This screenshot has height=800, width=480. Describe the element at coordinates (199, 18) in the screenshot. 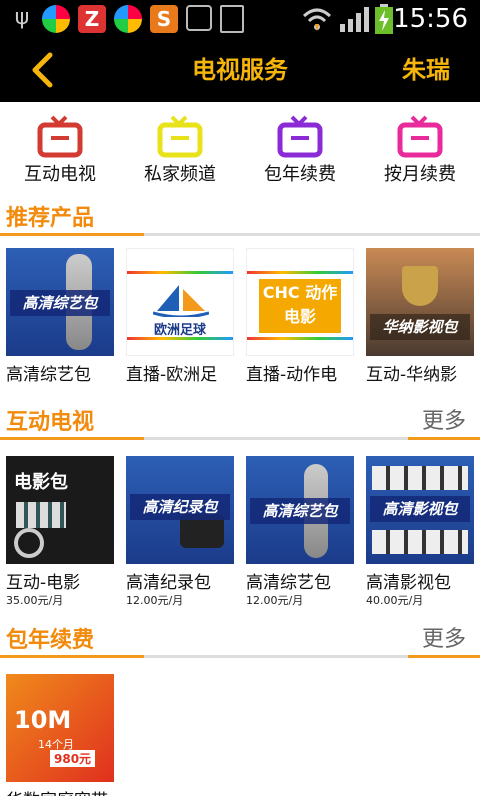

I see `download-icon` at that location.